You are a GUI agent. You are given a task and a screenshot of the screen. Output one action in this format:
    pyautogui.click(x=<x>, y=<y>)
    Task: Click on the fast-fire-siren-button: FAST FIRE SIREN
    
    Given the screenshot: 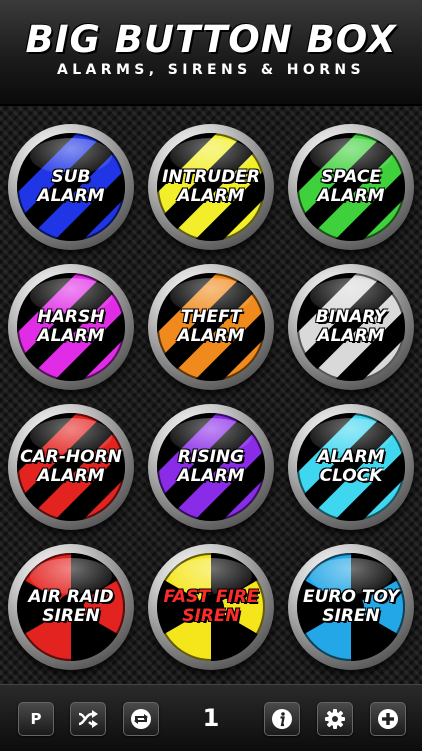 What is the action you would take?
    pyautogui.click(x=211, y=607)
    